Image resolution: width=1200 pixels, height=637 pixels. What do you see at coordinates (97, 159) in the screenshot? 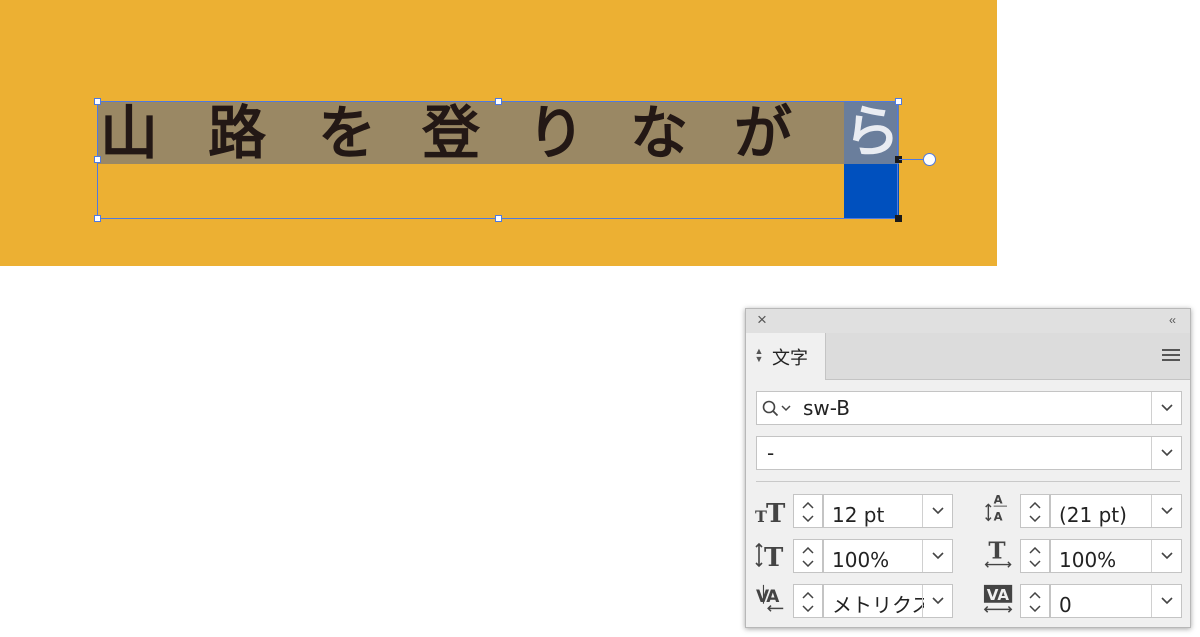
I see `resize-handle-left` at bounding box center [97, 159].